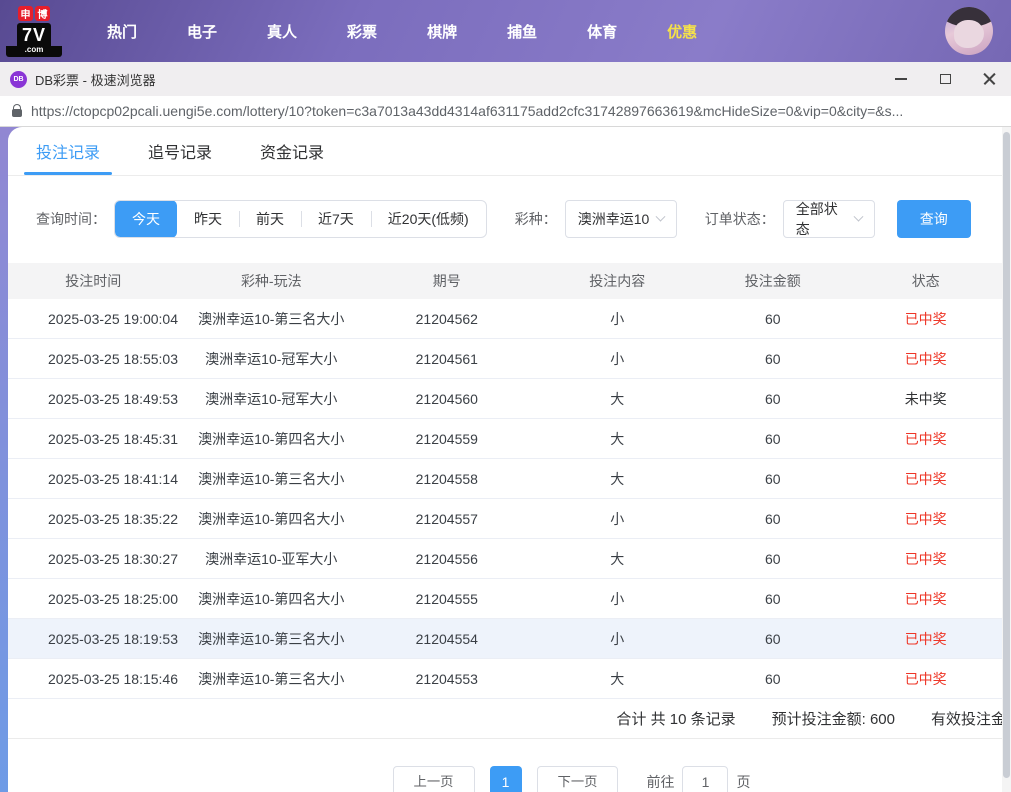 The image size is (1011, 792). I want to click on goto-page-group: 前往 页, so click(698, 779).